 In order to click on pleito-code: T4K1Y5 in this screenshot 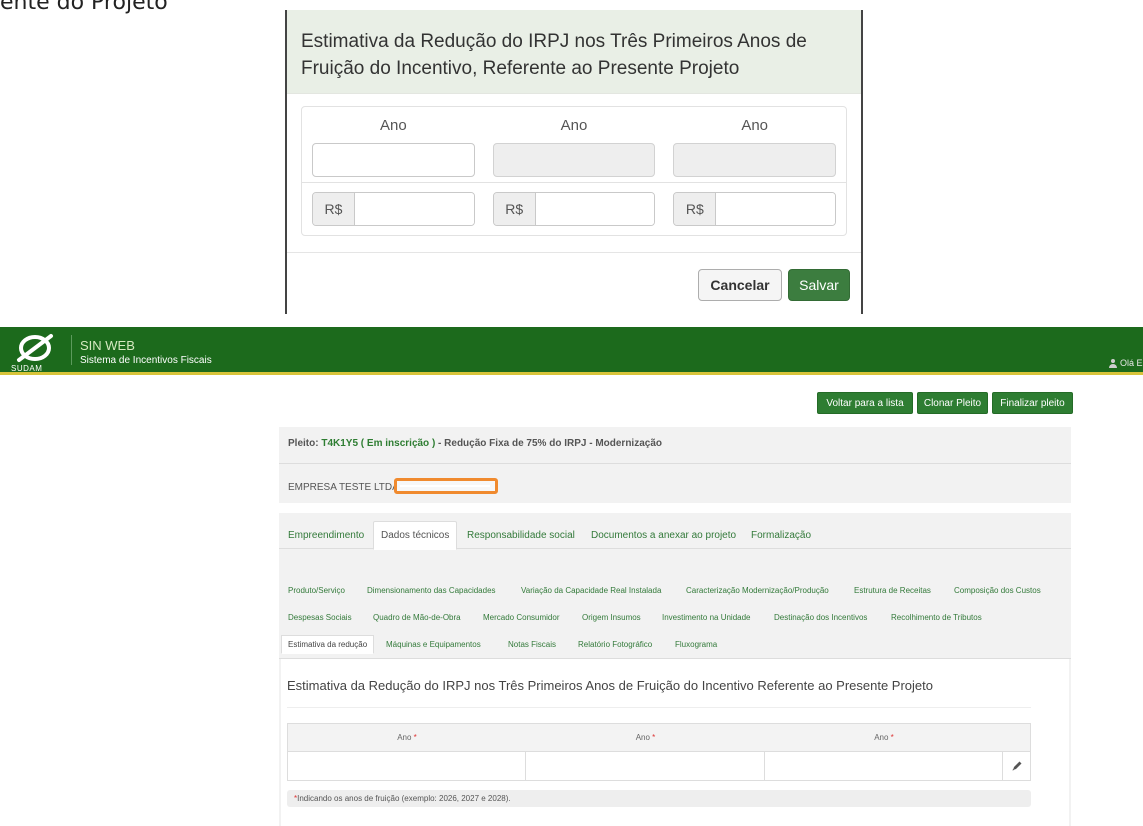, I will do `click(340, 443)`.